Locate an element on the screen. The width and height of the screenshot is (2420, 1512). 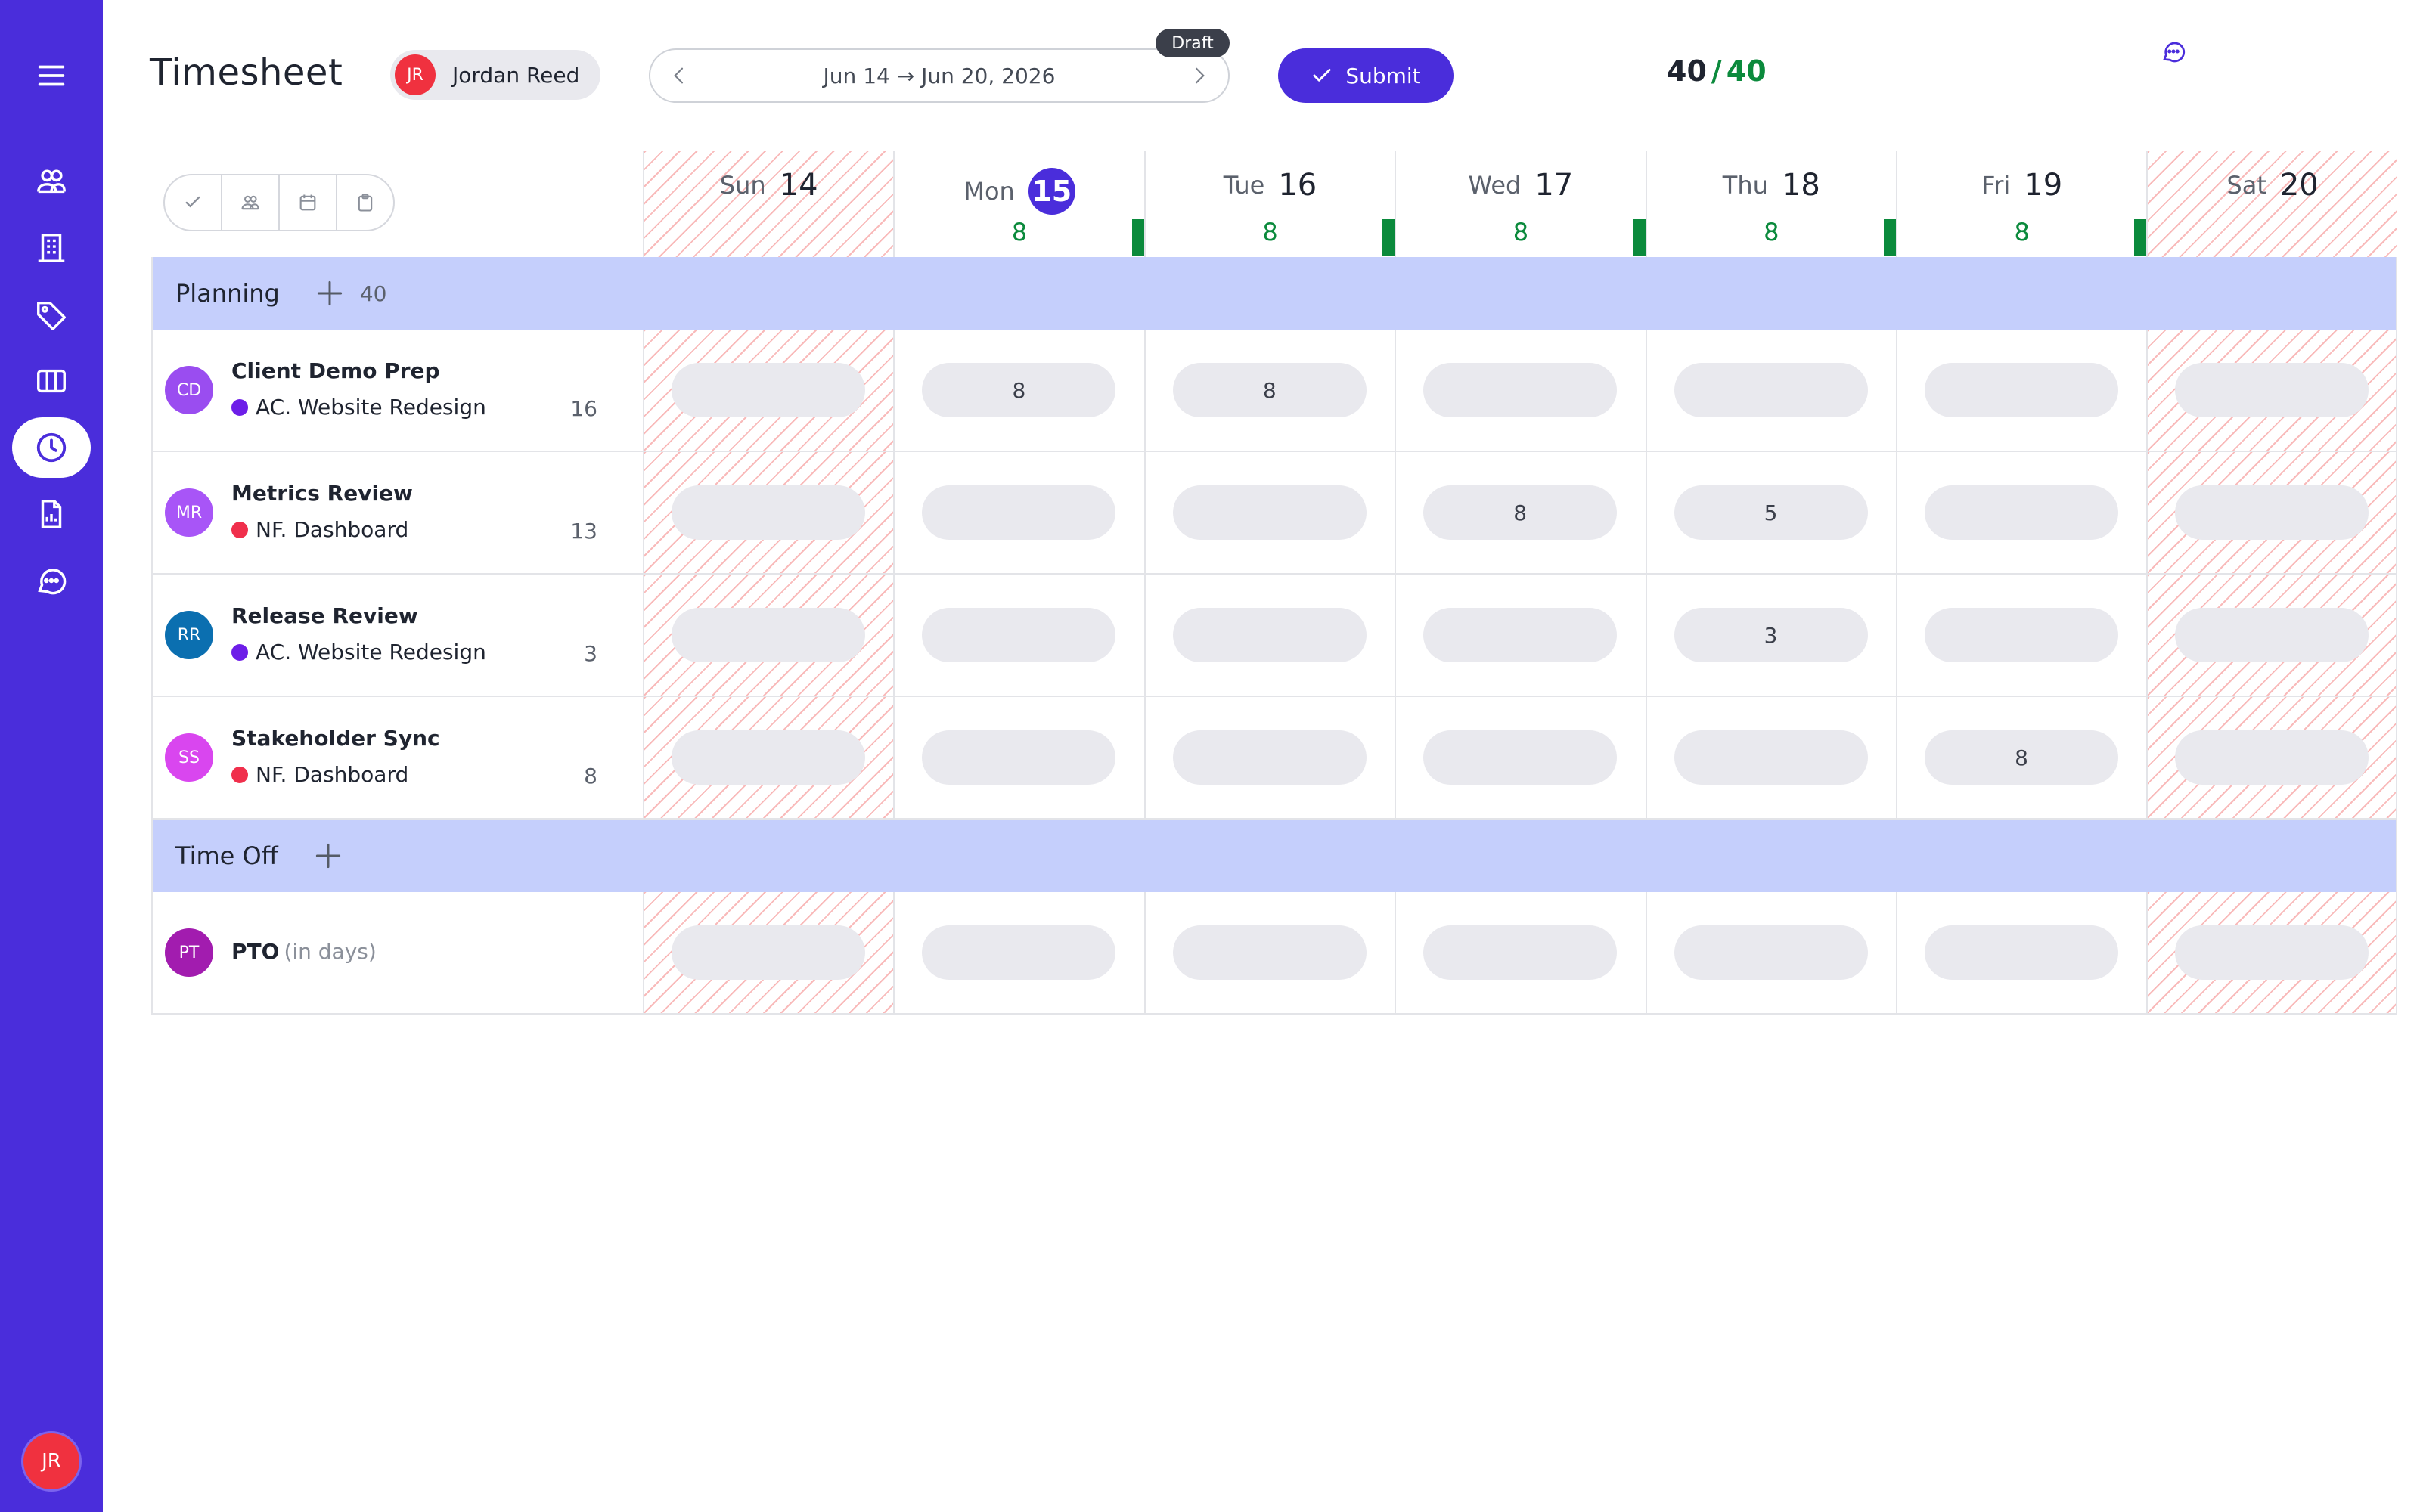
hours-input: 3 is located at coordinates (1771, 635).